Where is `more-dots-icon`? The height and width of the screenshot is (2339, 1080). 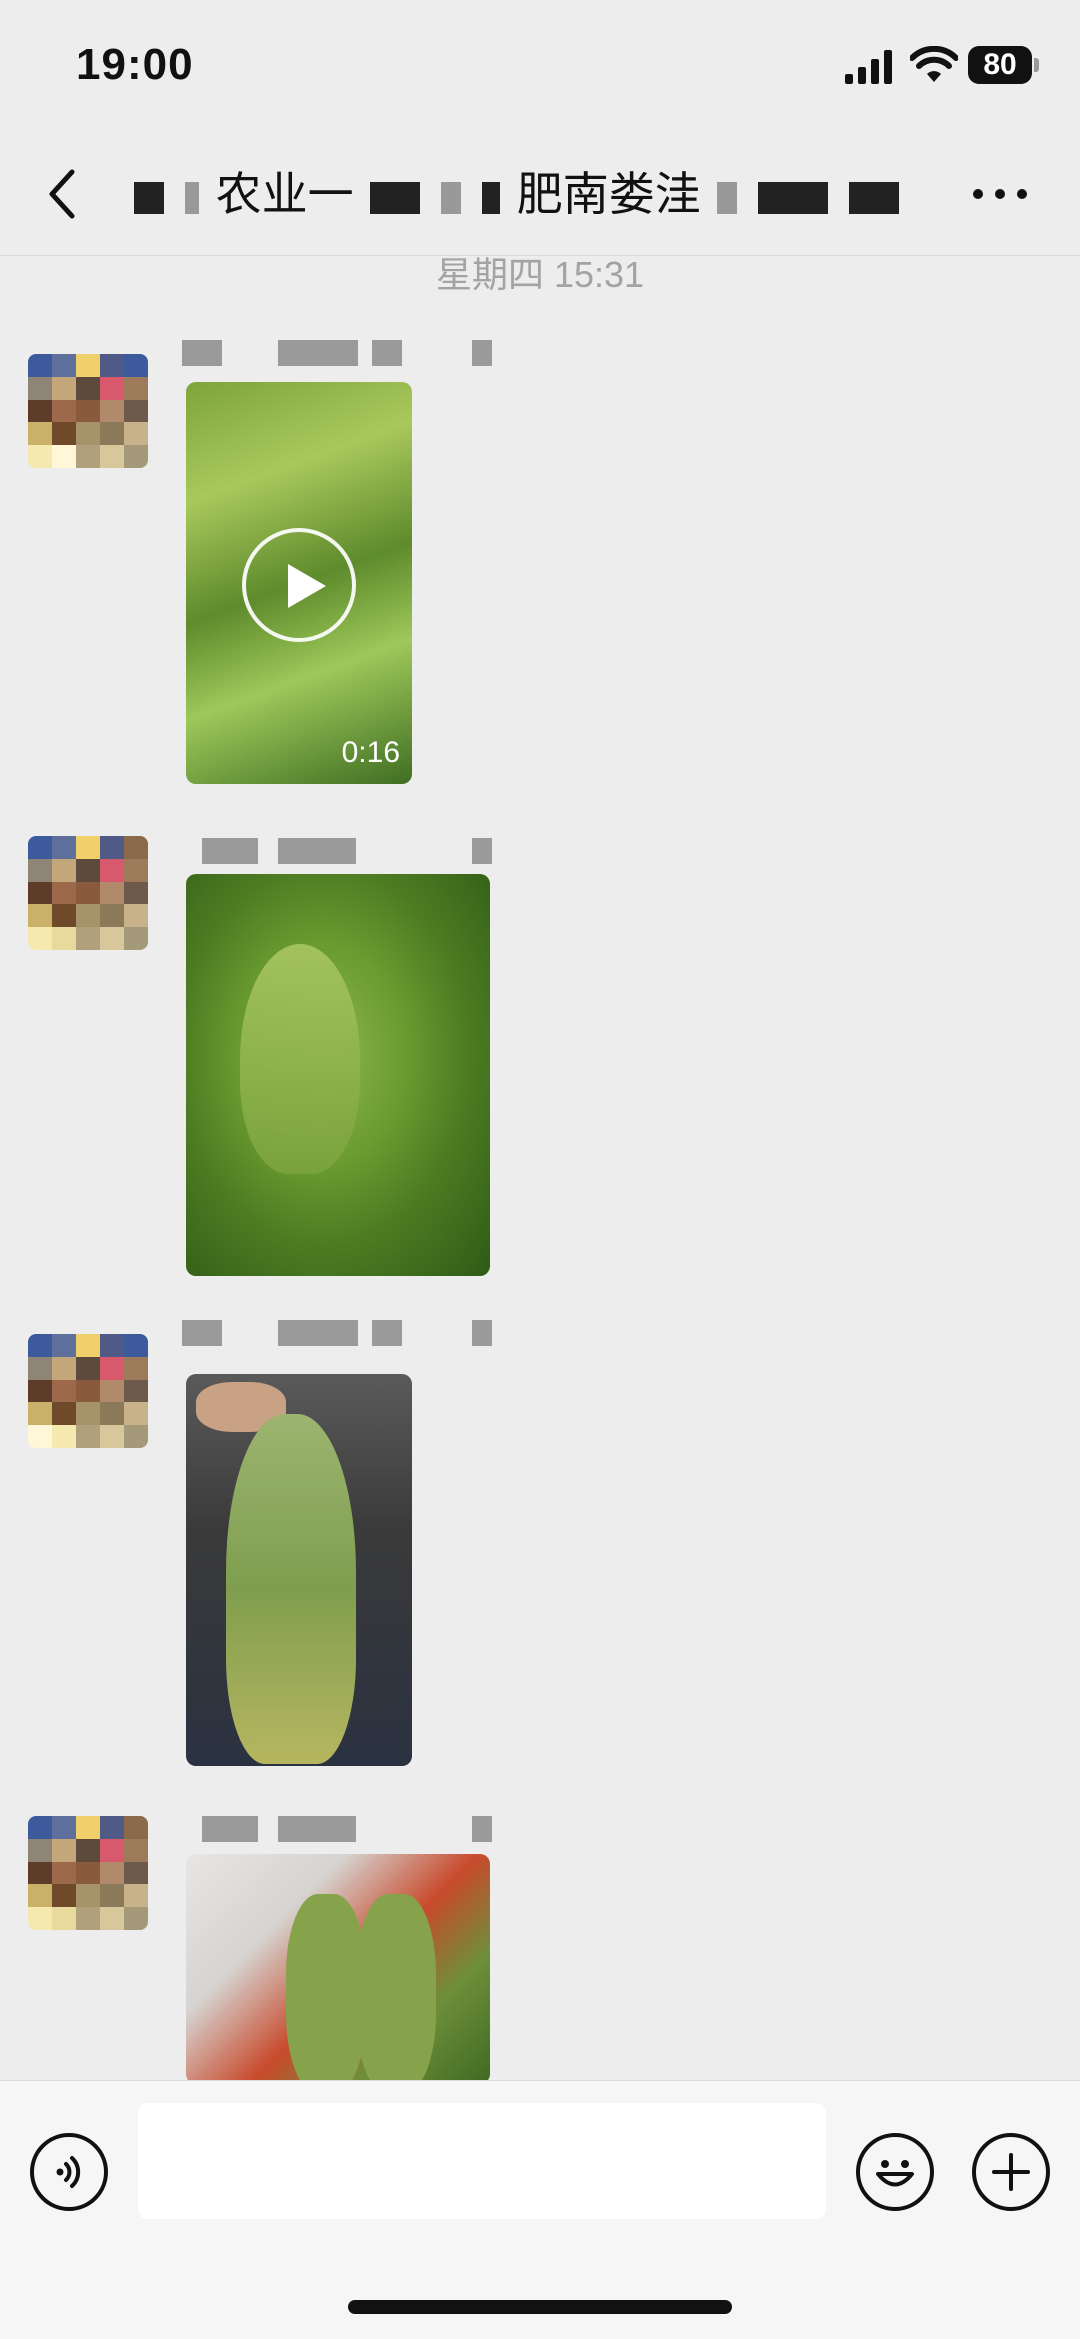 more-dots-icon is located at coordinates (1000, 194).